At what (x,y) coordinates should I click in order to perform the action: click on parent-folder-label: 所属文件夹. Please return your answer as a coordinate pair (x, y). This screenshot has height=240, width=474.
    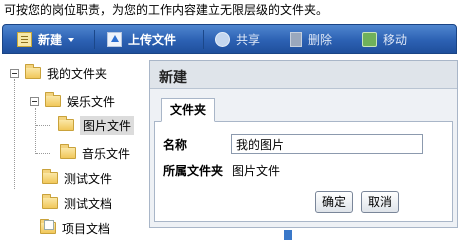
    Looking at the image, I should click on (193, 171).